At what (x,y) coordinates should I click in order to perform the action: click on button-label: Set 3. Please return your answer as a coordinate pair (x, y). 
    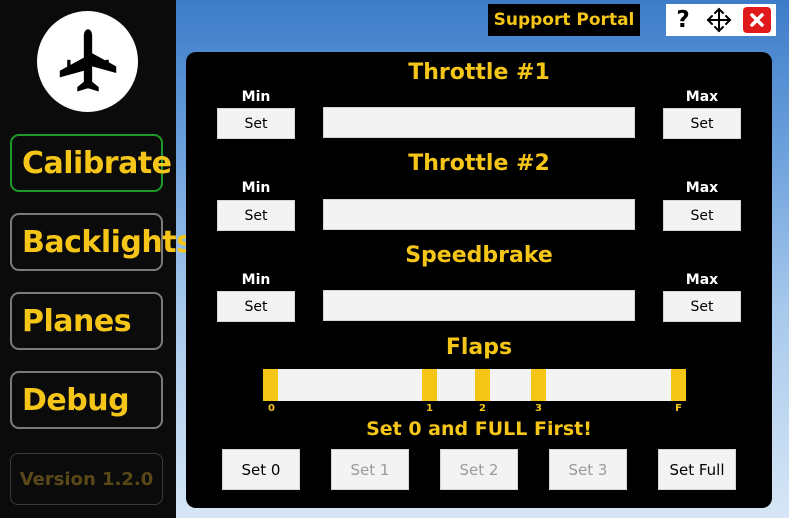
    Looking at the image, I should click on (588, 469).